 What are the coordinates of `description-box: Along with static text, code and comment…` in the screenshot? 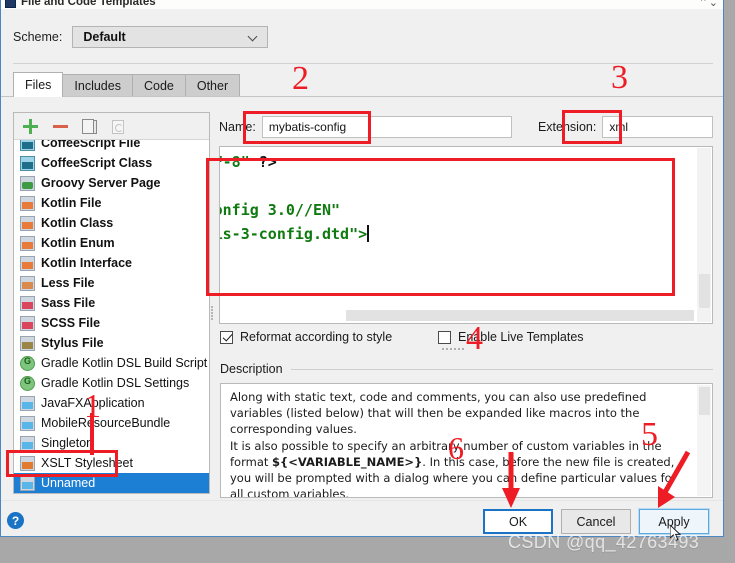 It's located at (466, 440).